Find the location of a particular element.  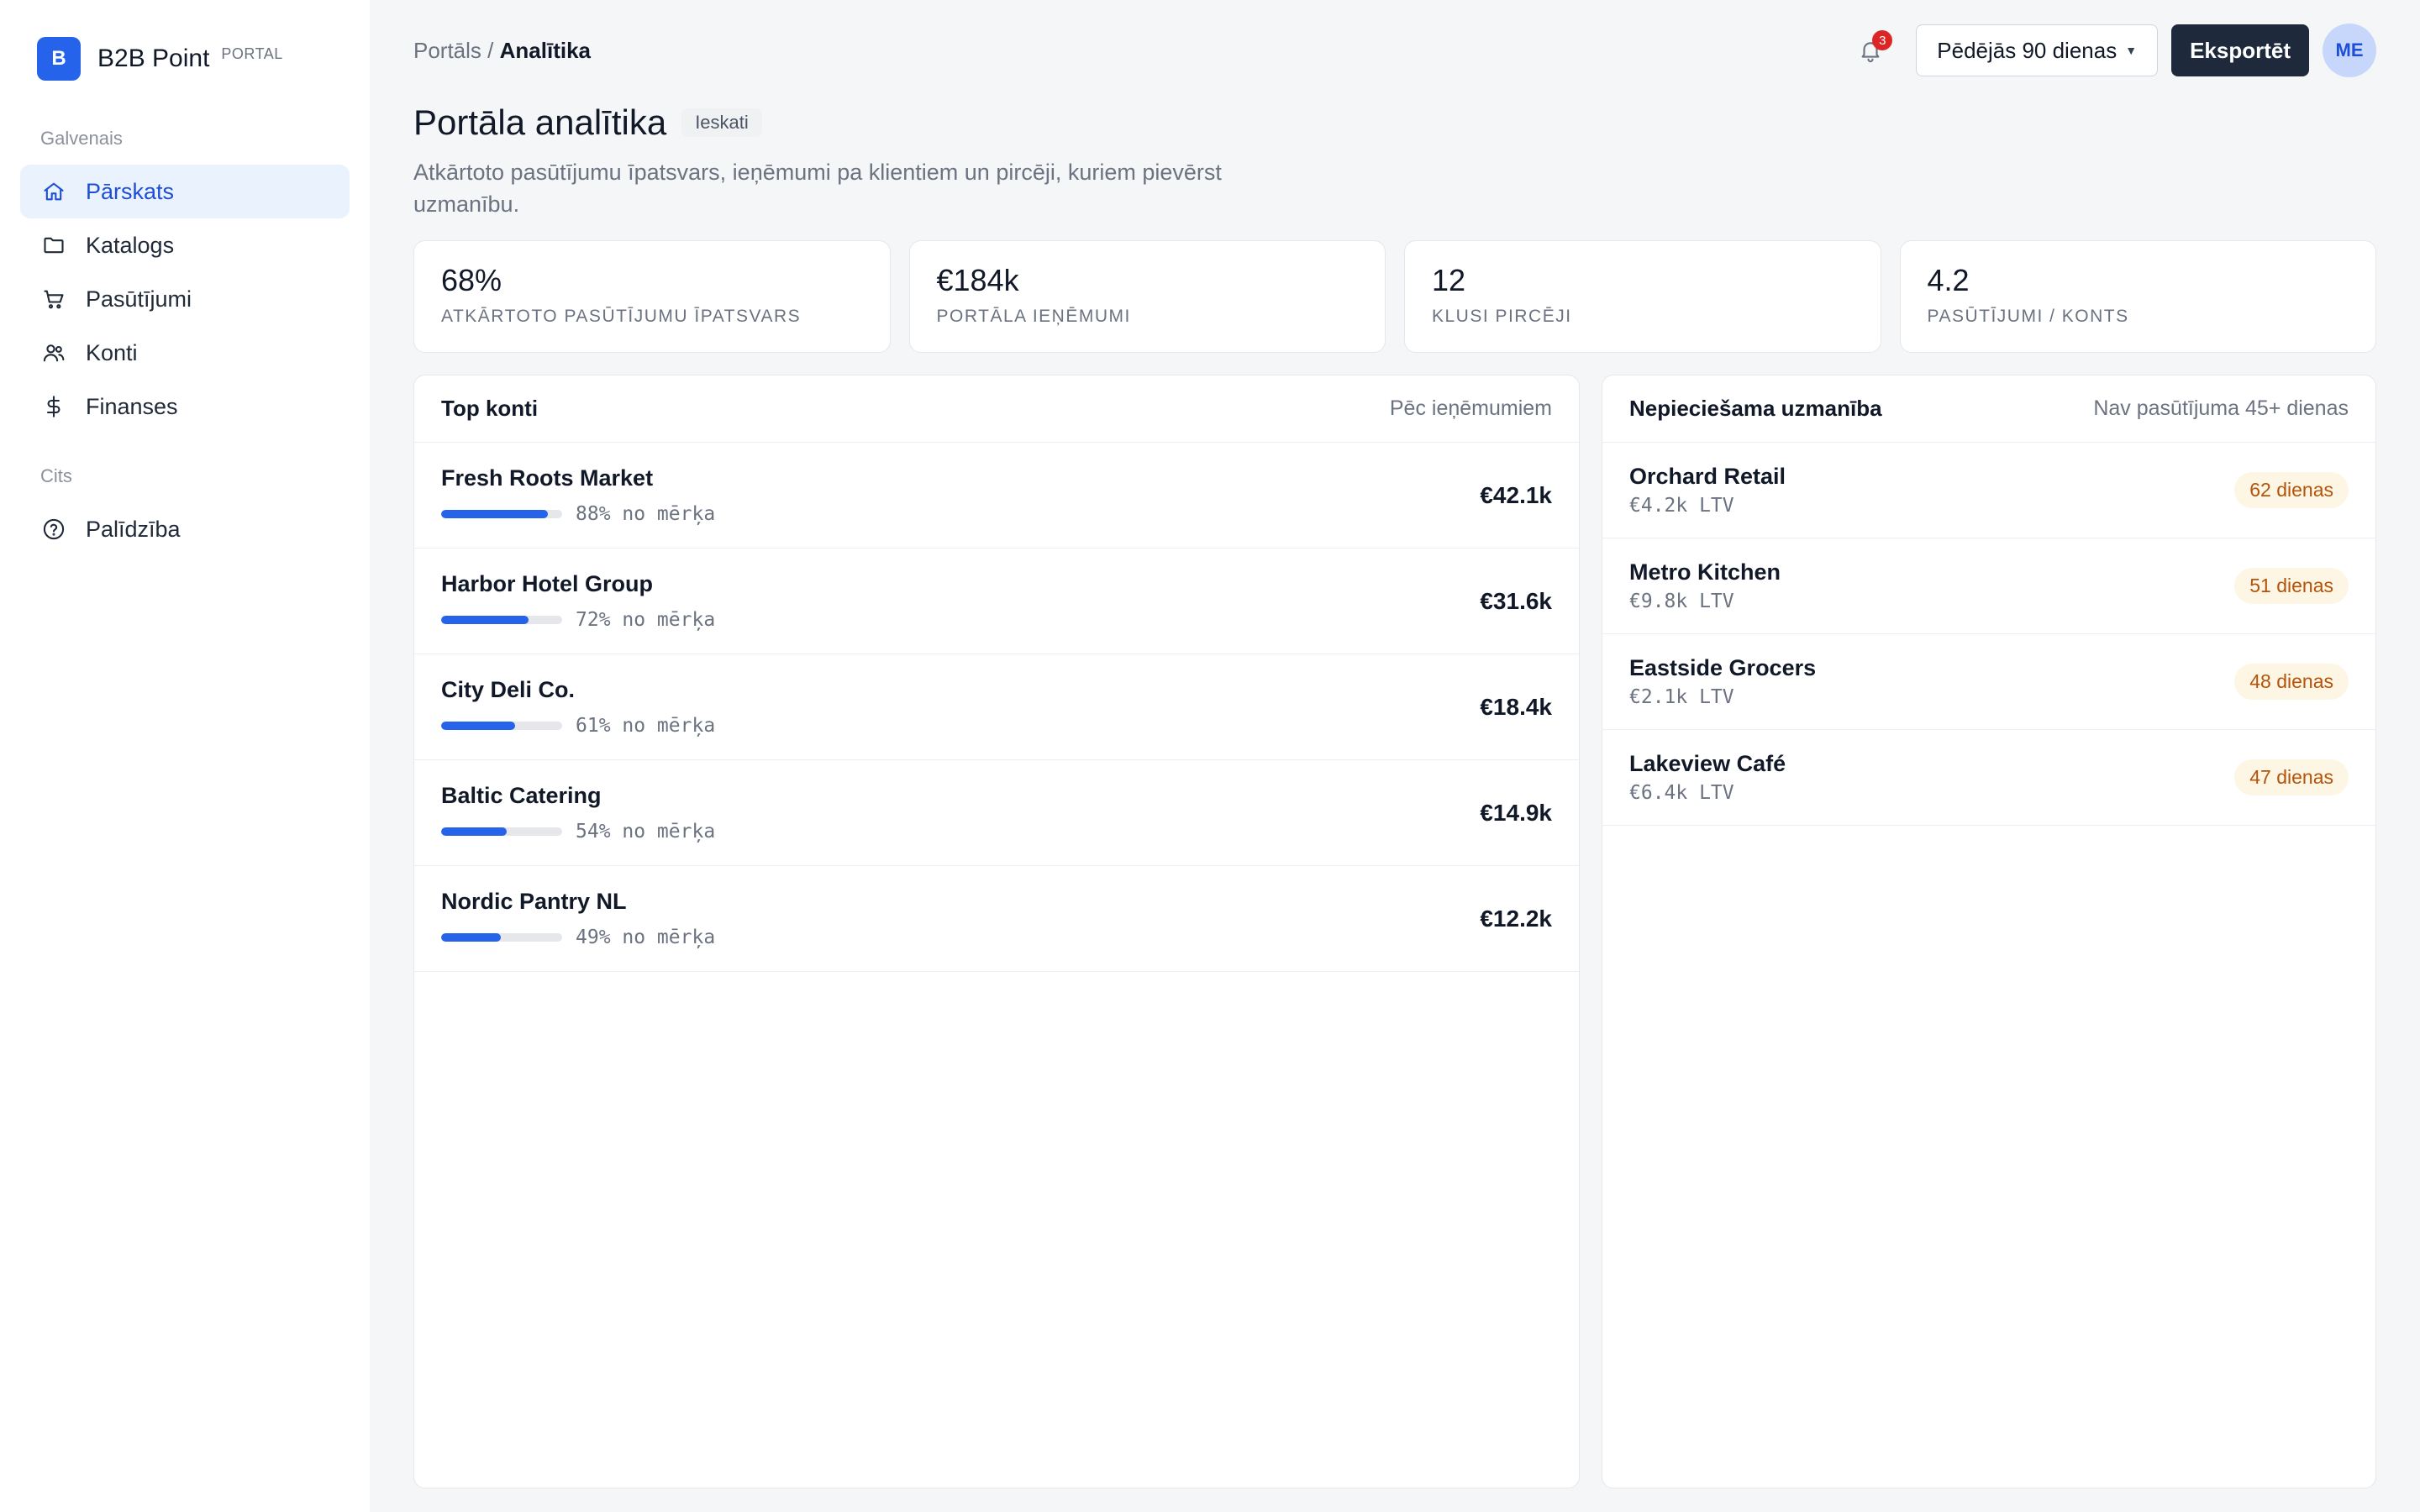

stat-label: Atkārtoto pasūtījumu īpatsvars is located at coordinates (621, 316).